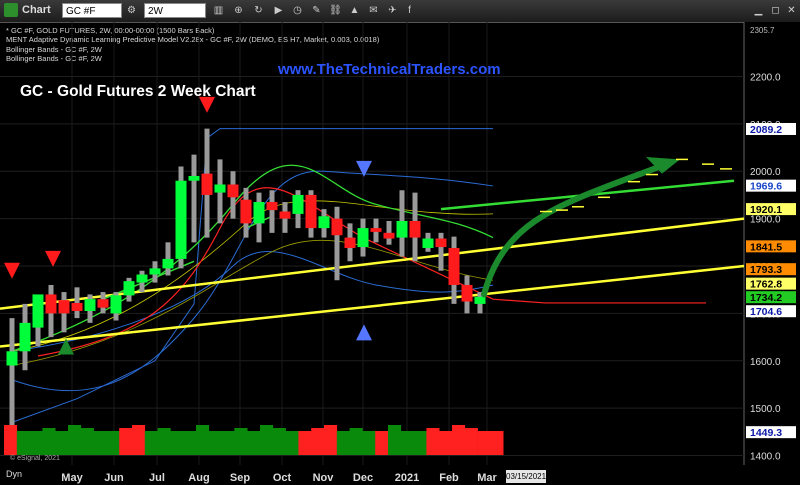  I want to click on x-tick-label: Dec, so click(363, 478).